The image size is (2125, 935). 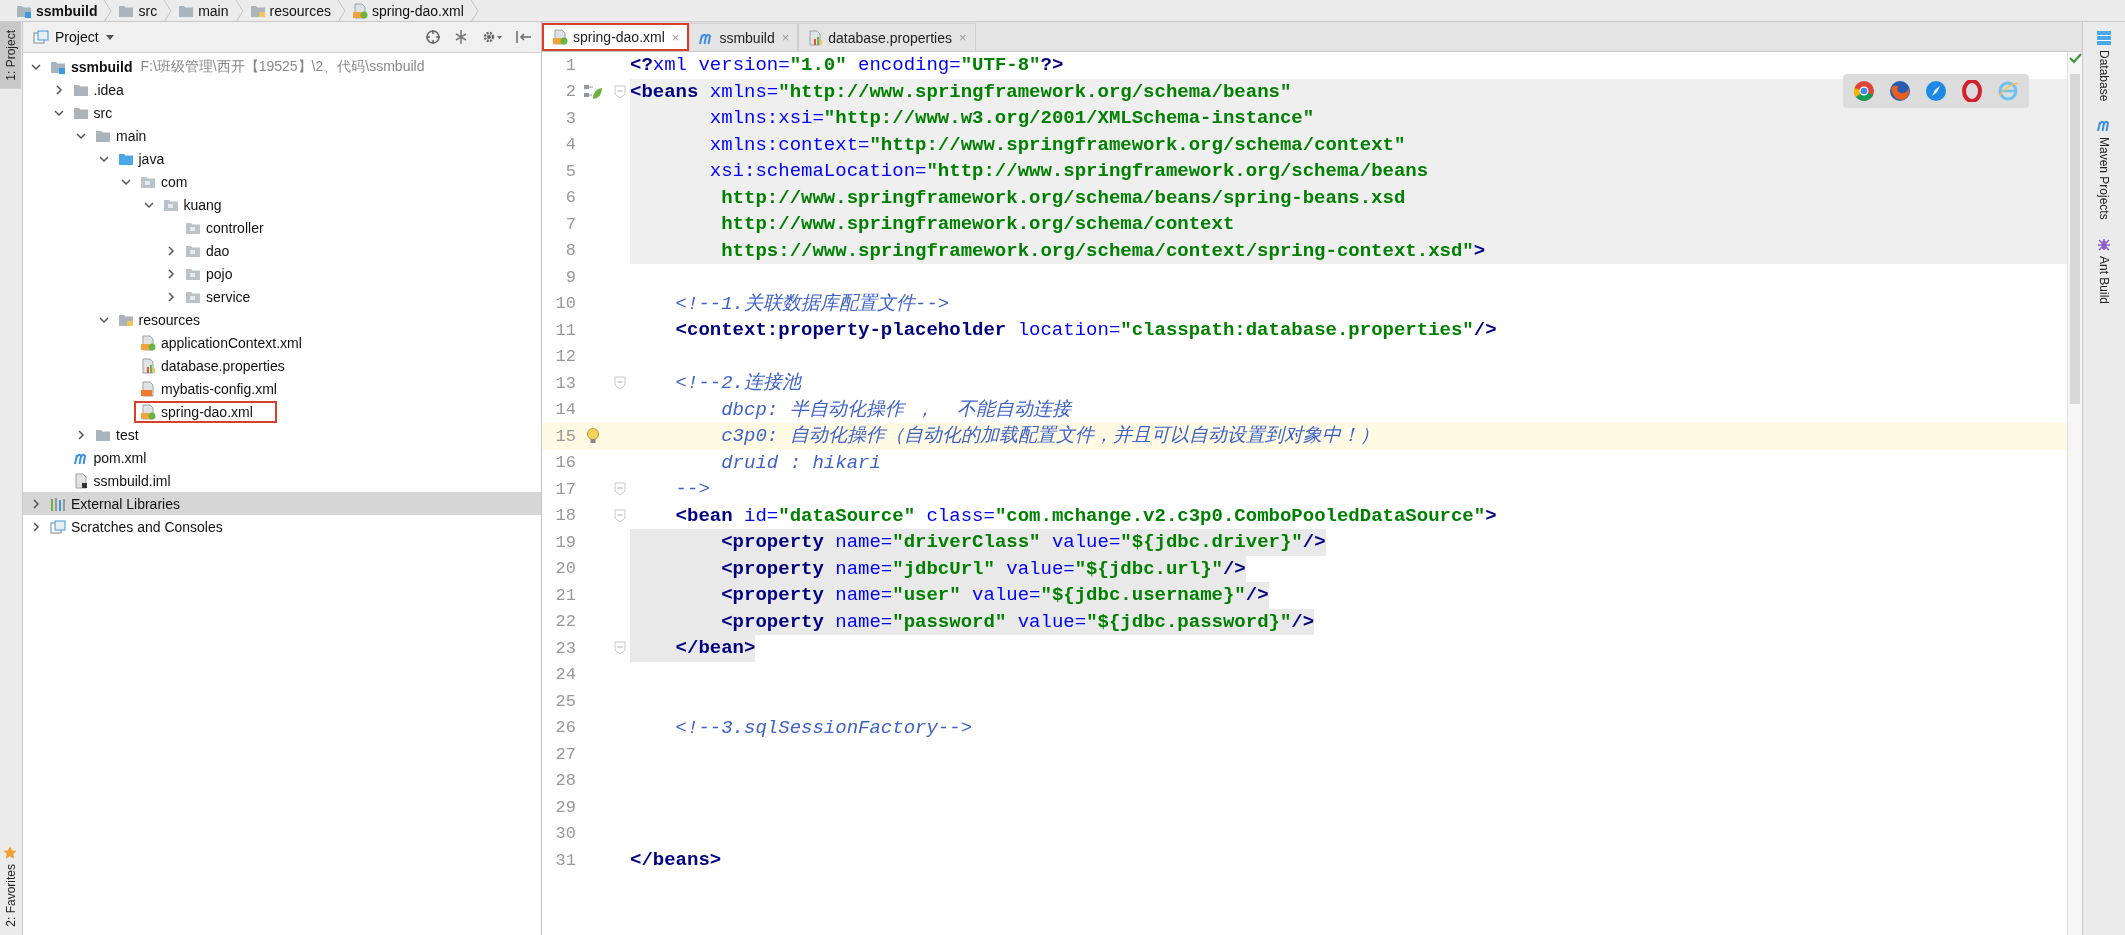 What do you see at coordinates (74, 37) in the screenshot?
I see `view-selector: Project` at bounding box center [74, 37].